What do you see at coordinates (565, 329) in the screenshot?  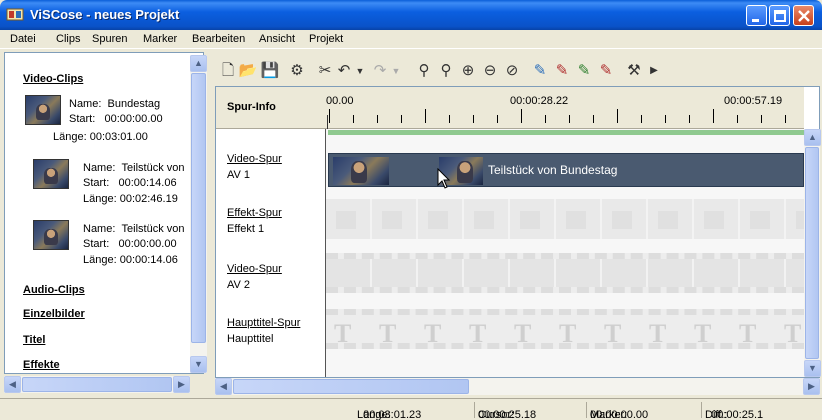 I see `title-track-row: TTTTTTTTTTT` at bounding box center [565, 329].